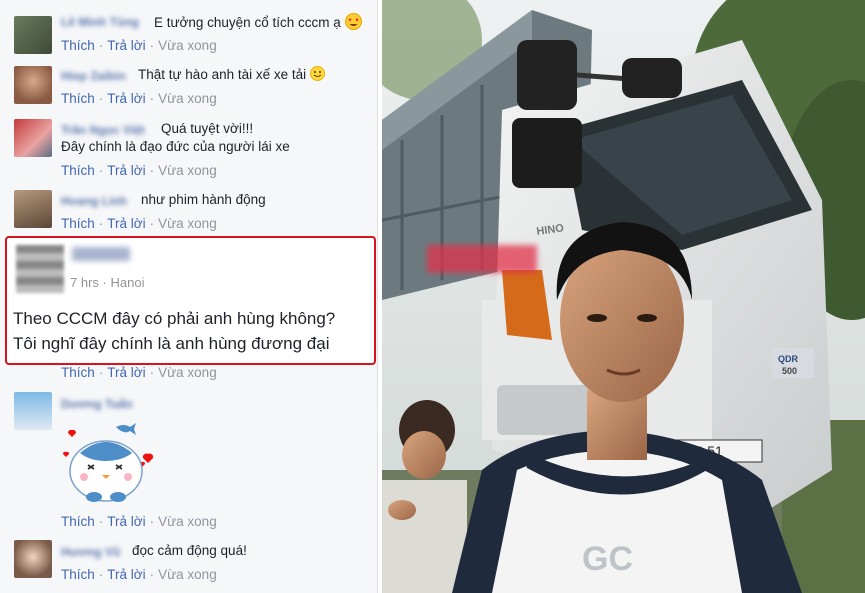  What do you see at coordinates (97, 404) in the screenshot?
I see `commenter-name: Dương Tuấn` at bounding box center [97, 404].